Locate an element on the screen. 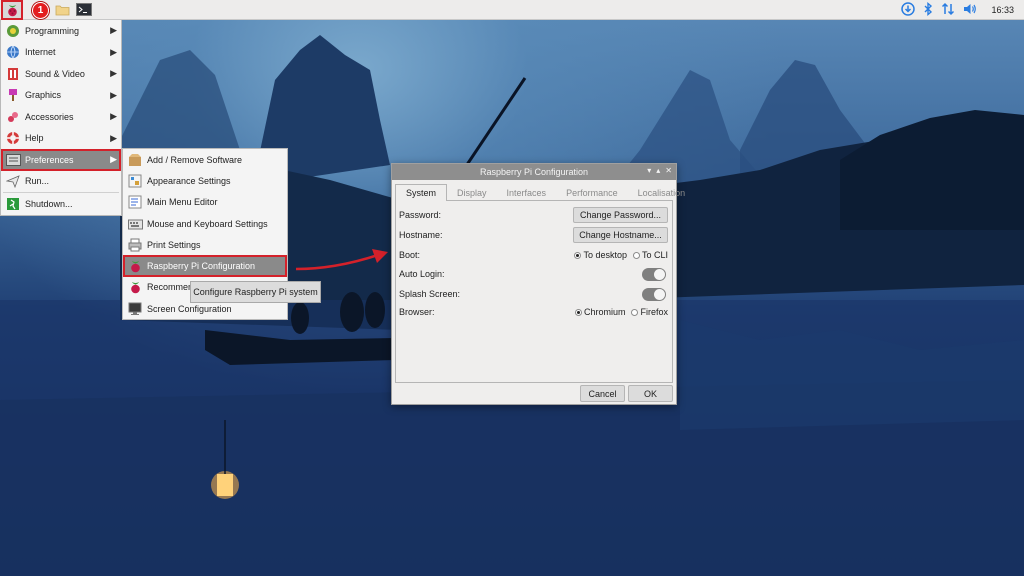 Image resolution: width=1024 pixels, height=576 pixels. preferences-icon is located at coordinates (13, 160).